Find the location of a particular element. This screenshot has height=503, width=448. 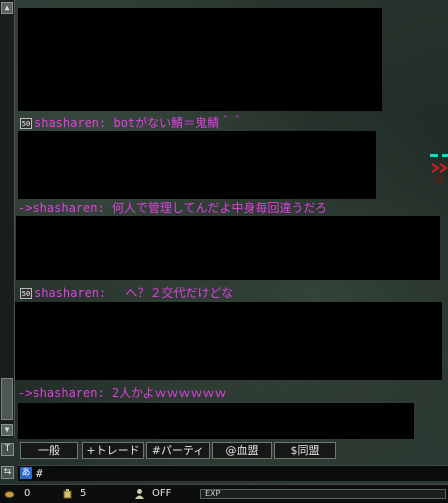

chat-input: あ # is located at coordinates (233, 473).